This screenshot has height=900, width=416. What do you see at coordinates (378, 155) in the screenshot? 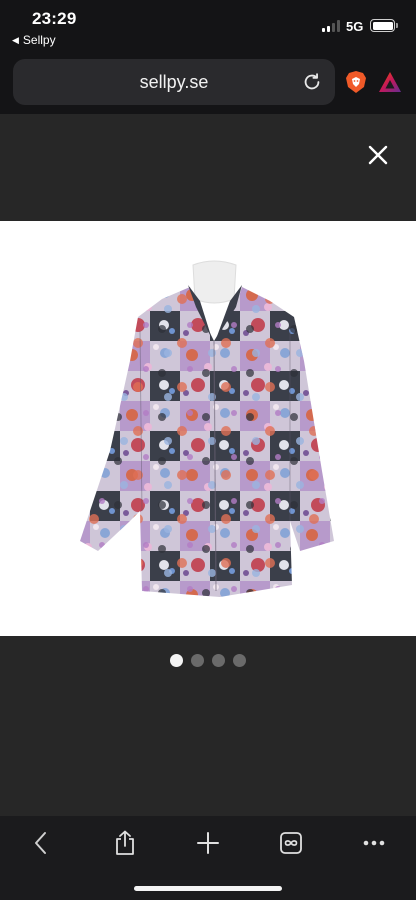
I see `close-icon` at bounding box center [378, 155].